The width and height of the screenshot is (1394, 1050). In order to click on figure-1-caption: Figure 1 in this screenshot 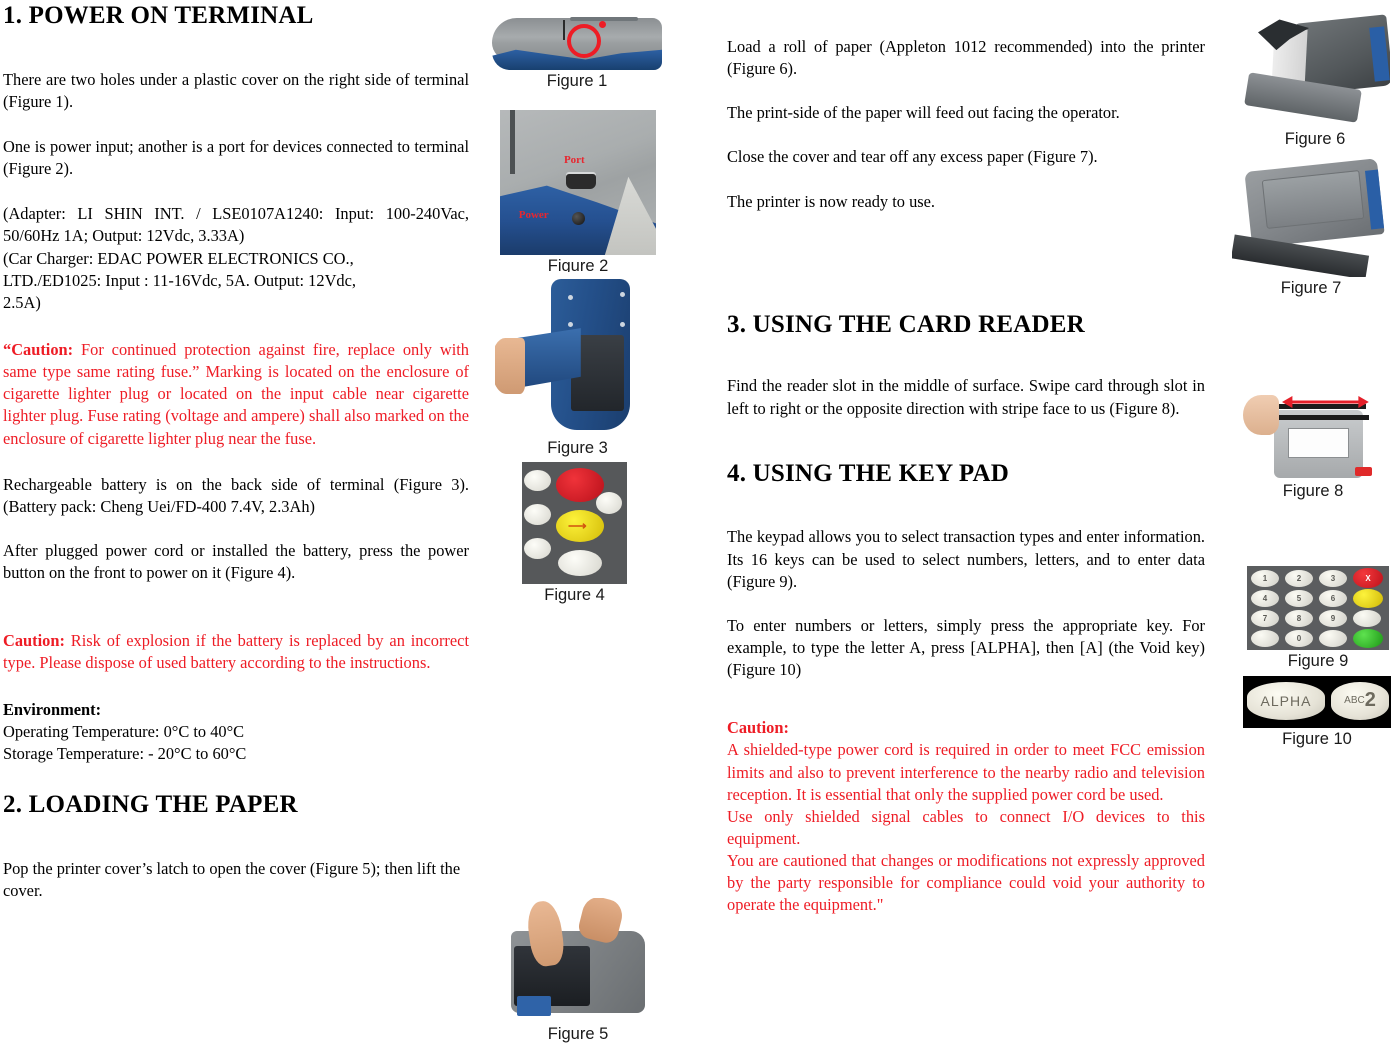, I will do `click(577, 81)`.